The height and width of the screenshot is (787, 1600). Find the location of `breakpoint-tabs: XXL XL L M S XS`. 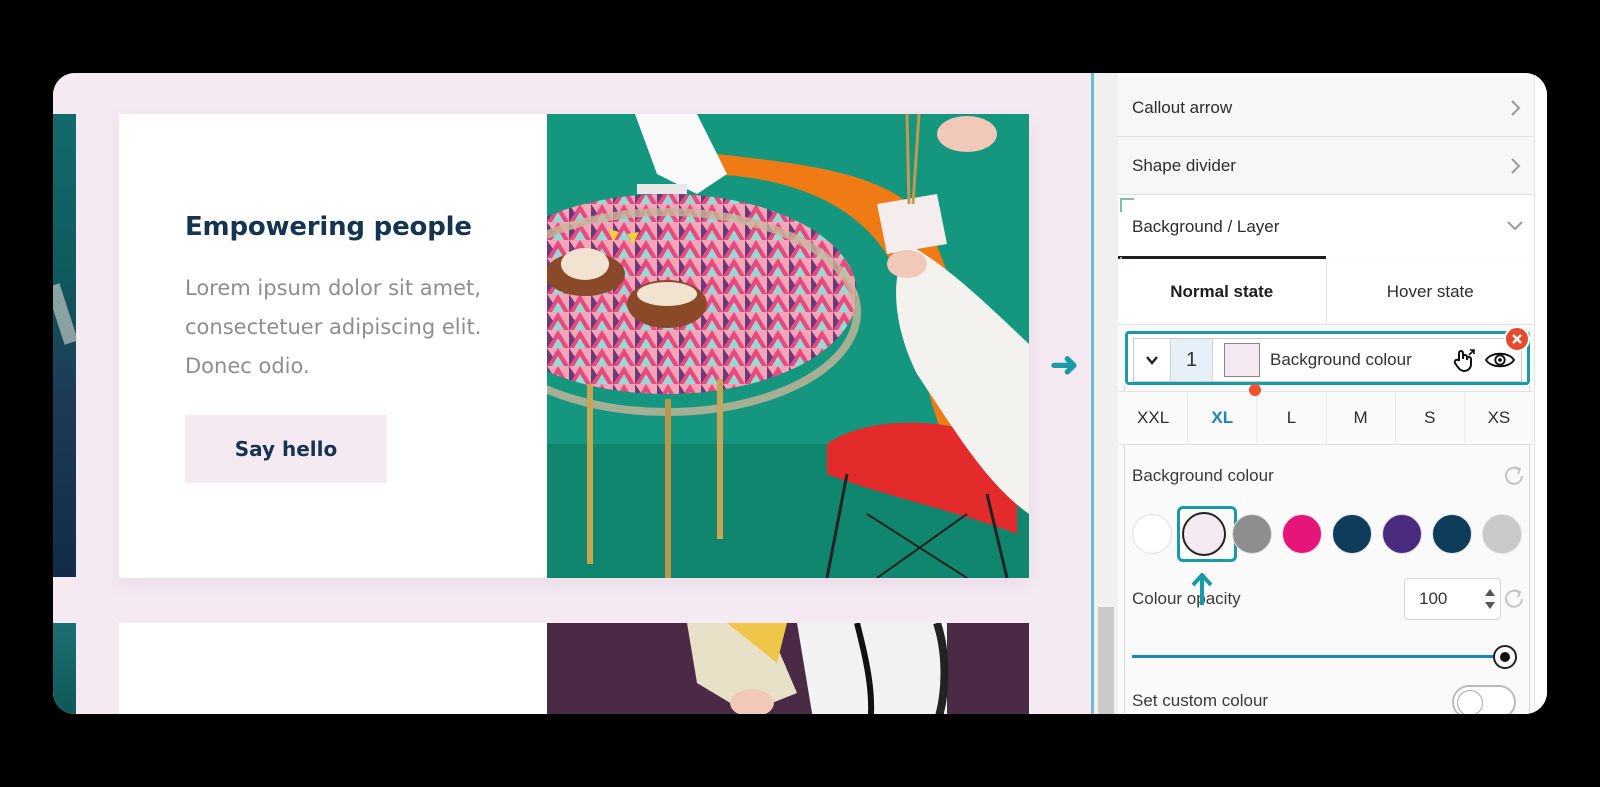

breakpoint-tabs: XXL XL L M S XS is located at coordinates (1326, 414).